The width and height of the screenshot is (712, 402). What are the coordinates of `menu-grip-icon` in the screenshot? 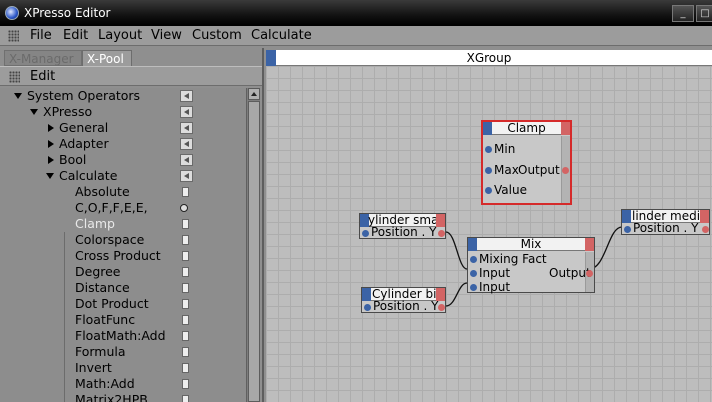 It's located at (13, 36).